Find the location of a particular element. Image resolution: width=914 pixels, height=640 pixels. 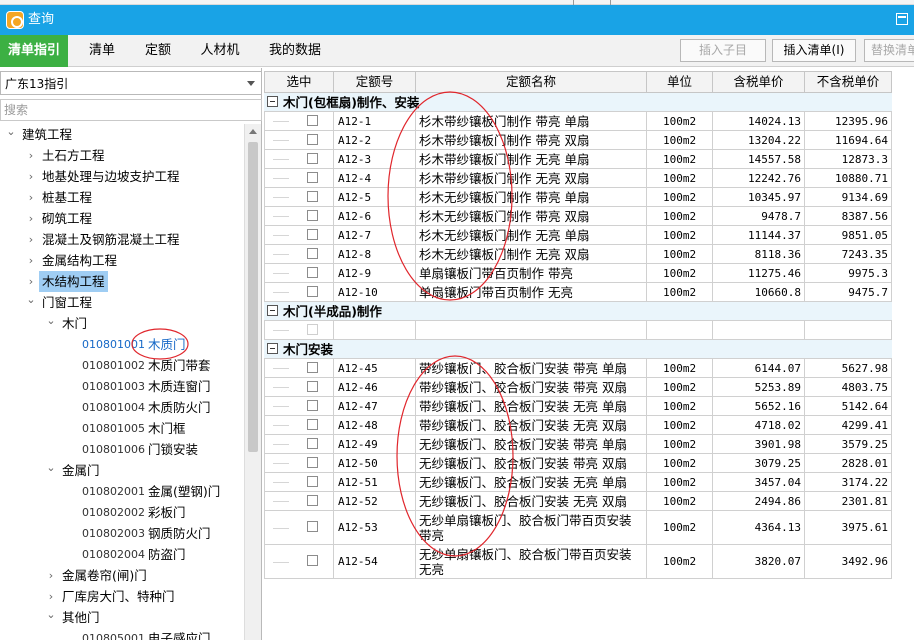

header-price-notax: 不含税单价 is located at coordinates (848, 82).